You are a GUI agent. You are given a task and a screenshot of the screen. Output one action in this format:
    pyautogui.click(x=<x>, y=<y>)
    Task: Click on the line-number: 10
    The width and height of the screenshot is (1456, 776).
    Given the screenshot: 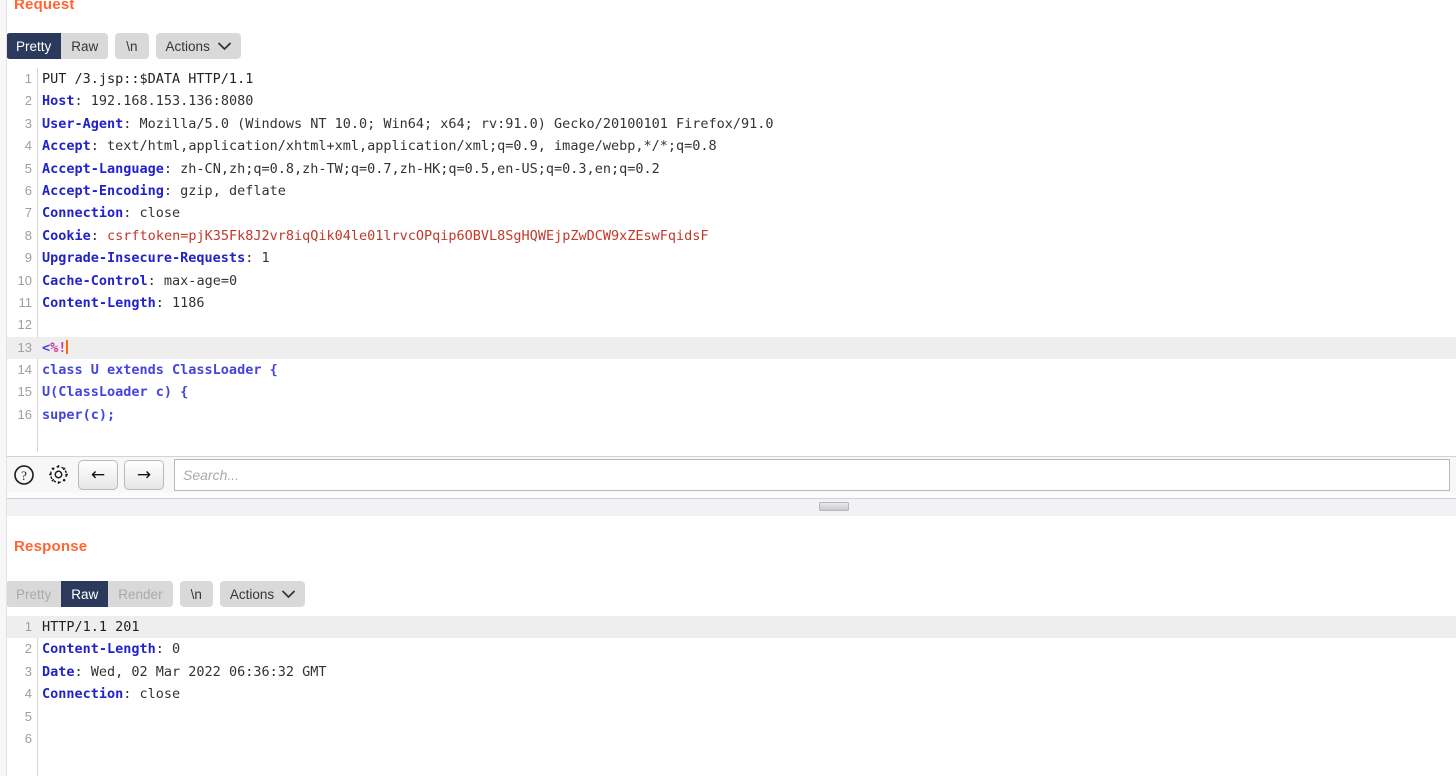 What is the action you would take?
    pyautogui.click(x=24, y=280)
    